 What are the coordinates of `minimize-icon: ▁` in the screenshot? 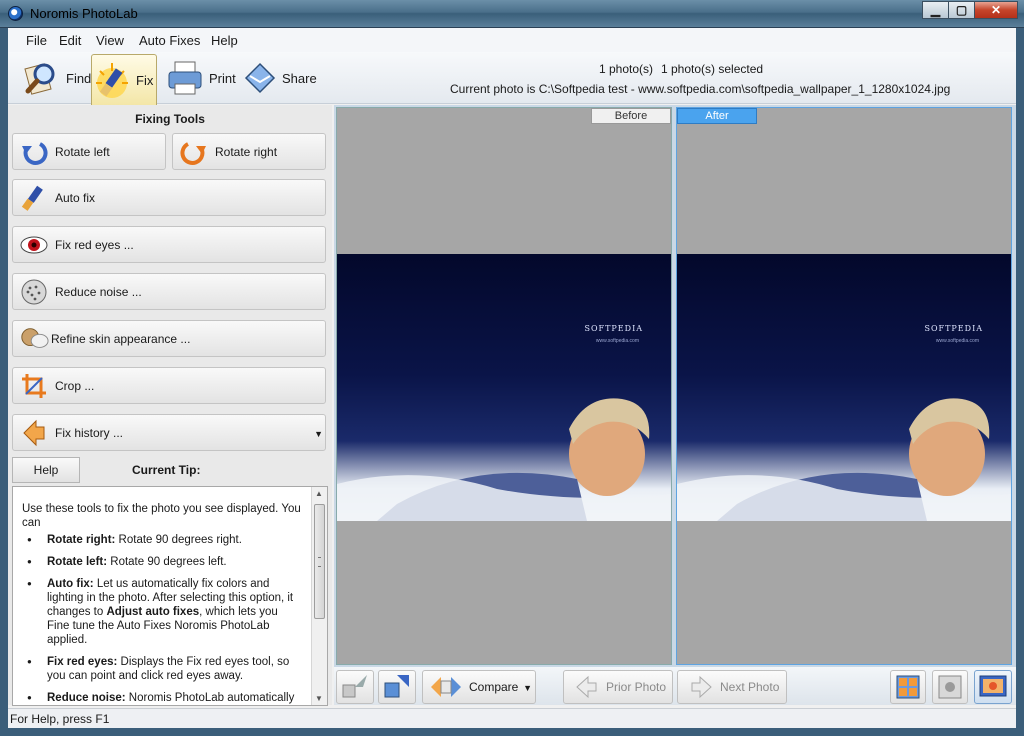 It's located at (935, 10).